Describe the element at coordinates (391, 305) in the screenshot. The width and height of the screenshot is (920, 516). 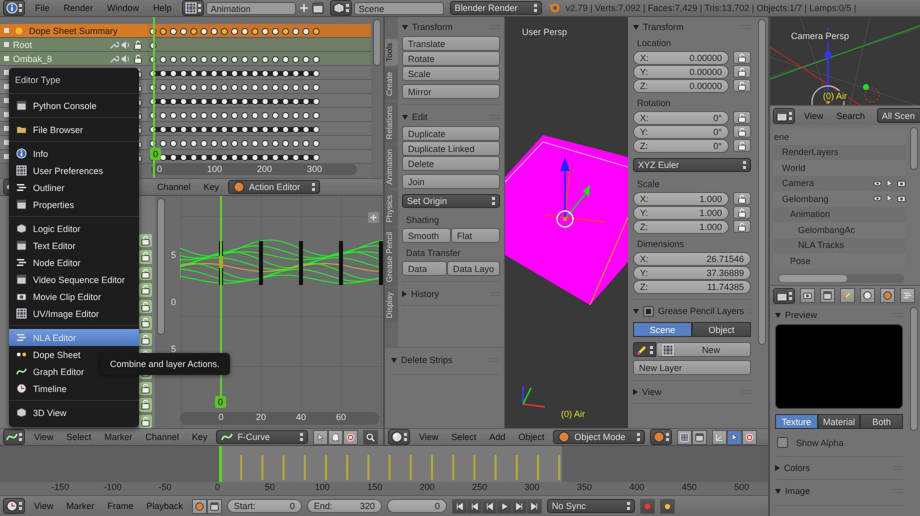
I see `tab: Display` at that location.